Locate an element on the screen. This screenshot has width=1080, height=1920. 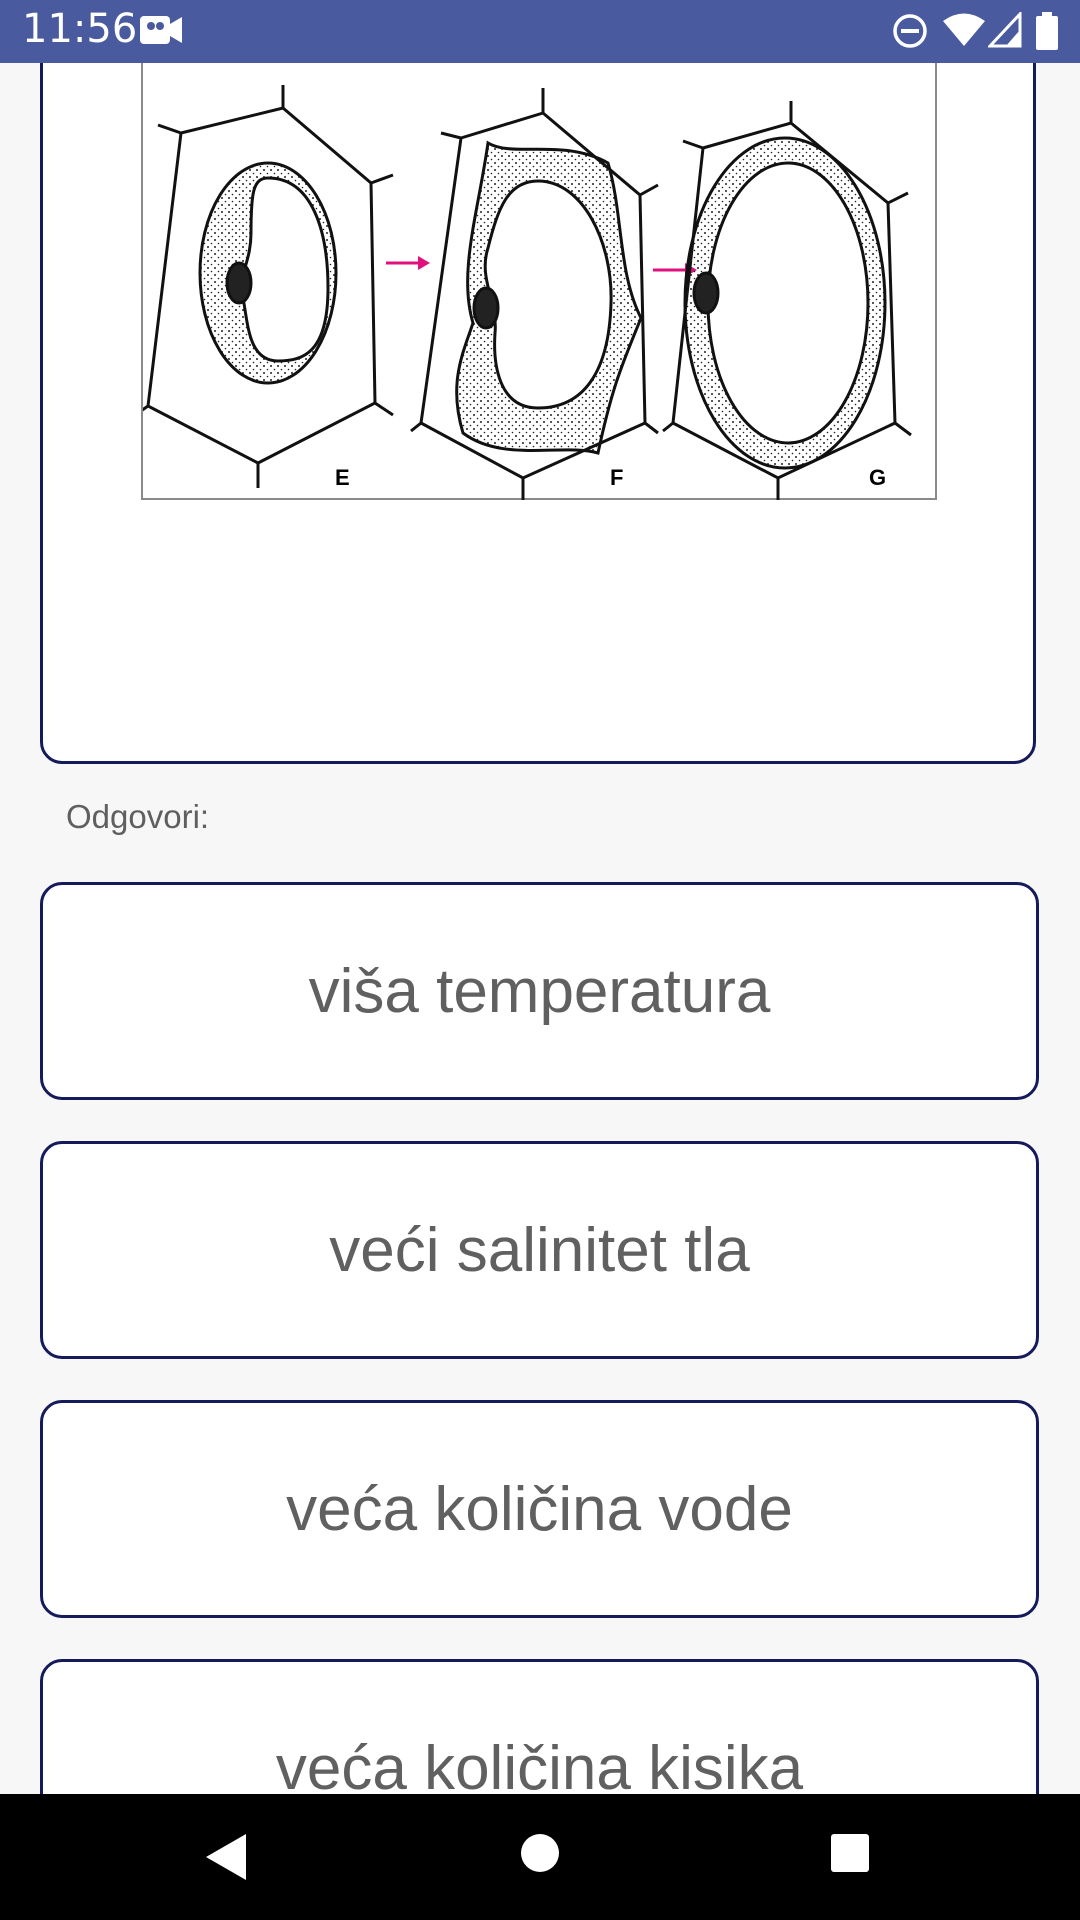
signal-icon is located at coordinates (1005, 30).